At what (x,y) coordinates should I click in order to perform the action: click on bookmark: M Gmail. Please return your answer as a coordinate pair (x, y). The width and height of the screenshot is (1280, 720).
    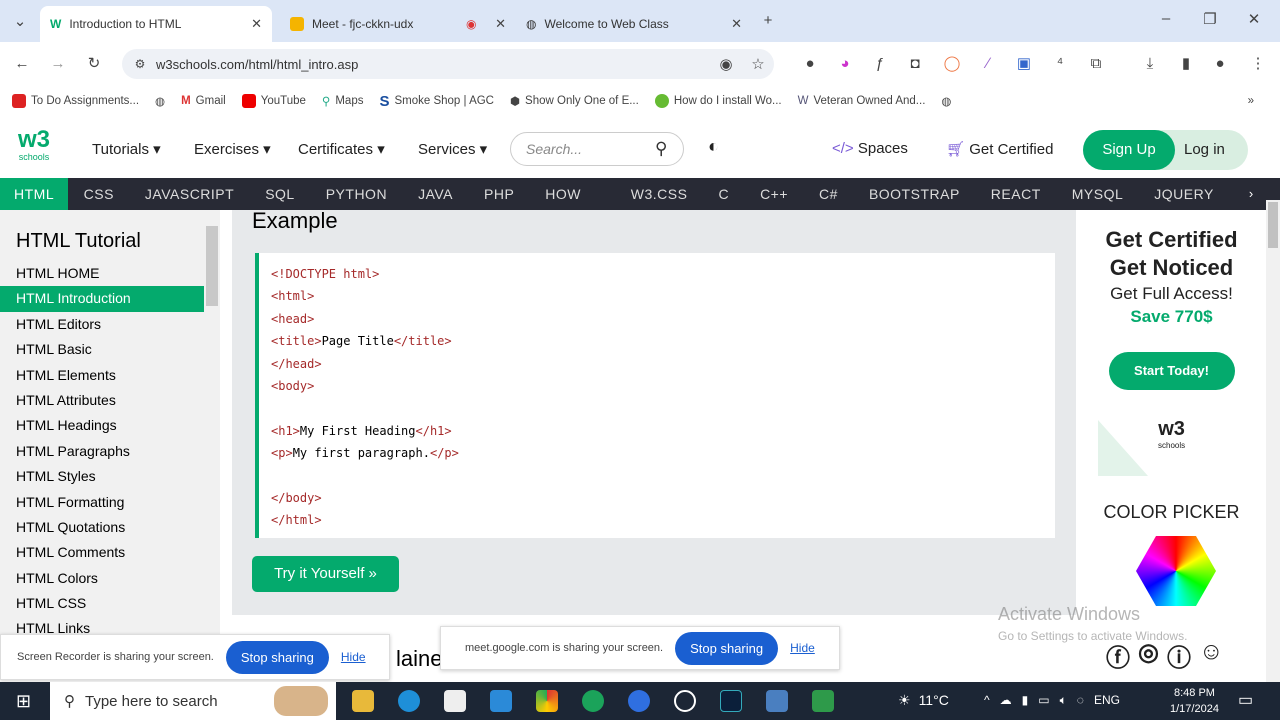
    Looking at the image, I should click on (203, 101).